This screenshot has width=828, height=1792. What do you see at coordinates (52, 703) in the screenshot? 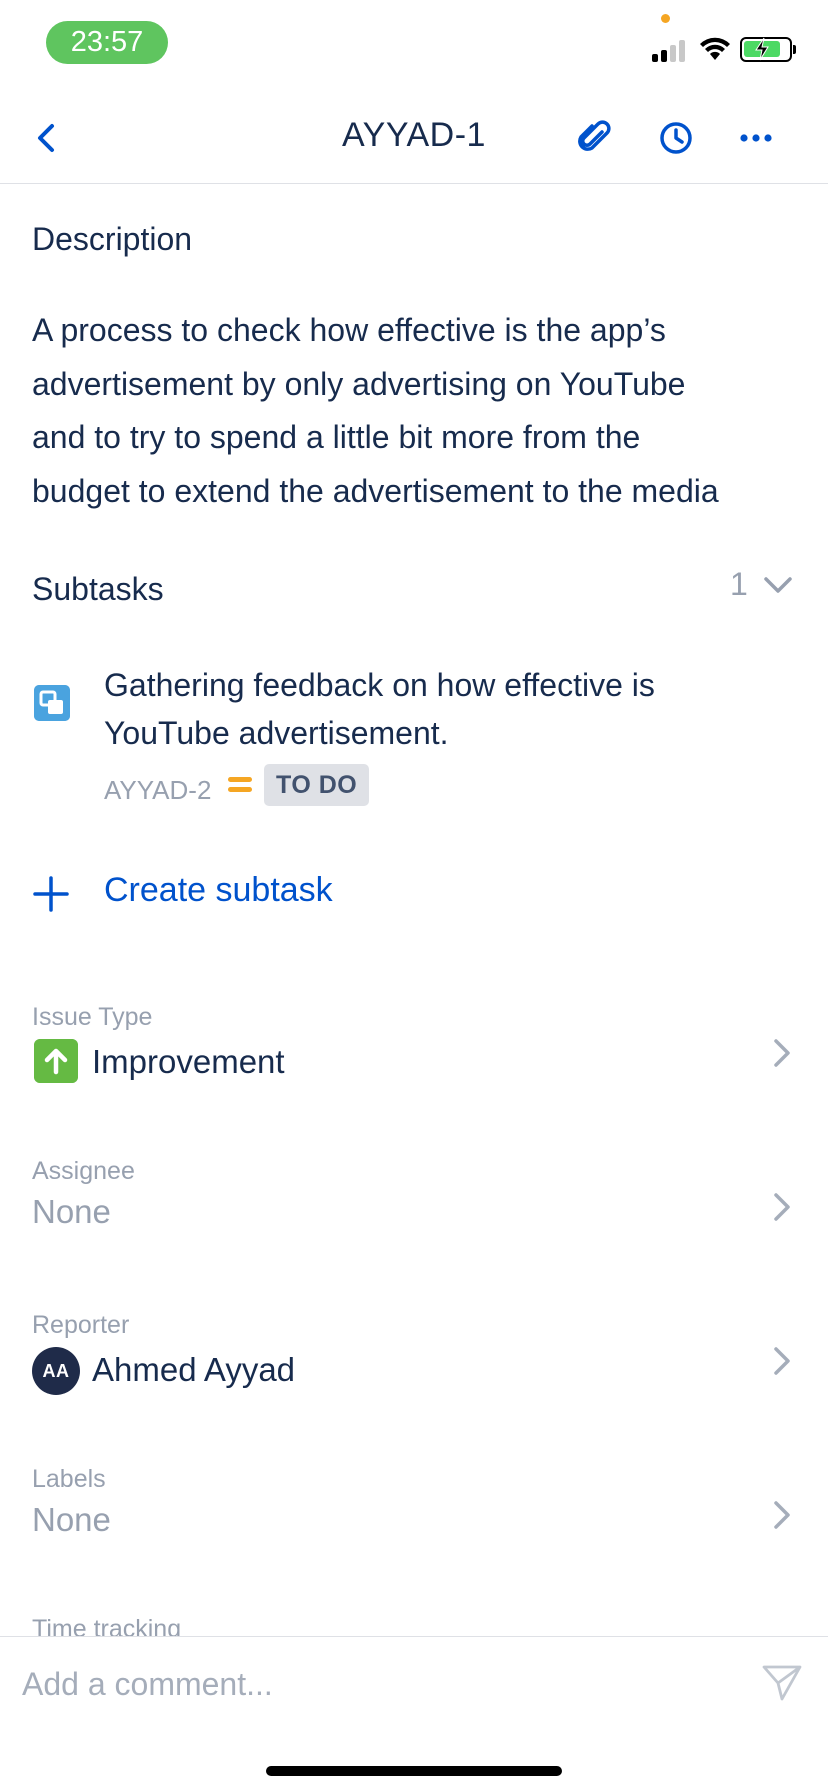
I see `subtask-type-icon` at bounding box center [52, 703].